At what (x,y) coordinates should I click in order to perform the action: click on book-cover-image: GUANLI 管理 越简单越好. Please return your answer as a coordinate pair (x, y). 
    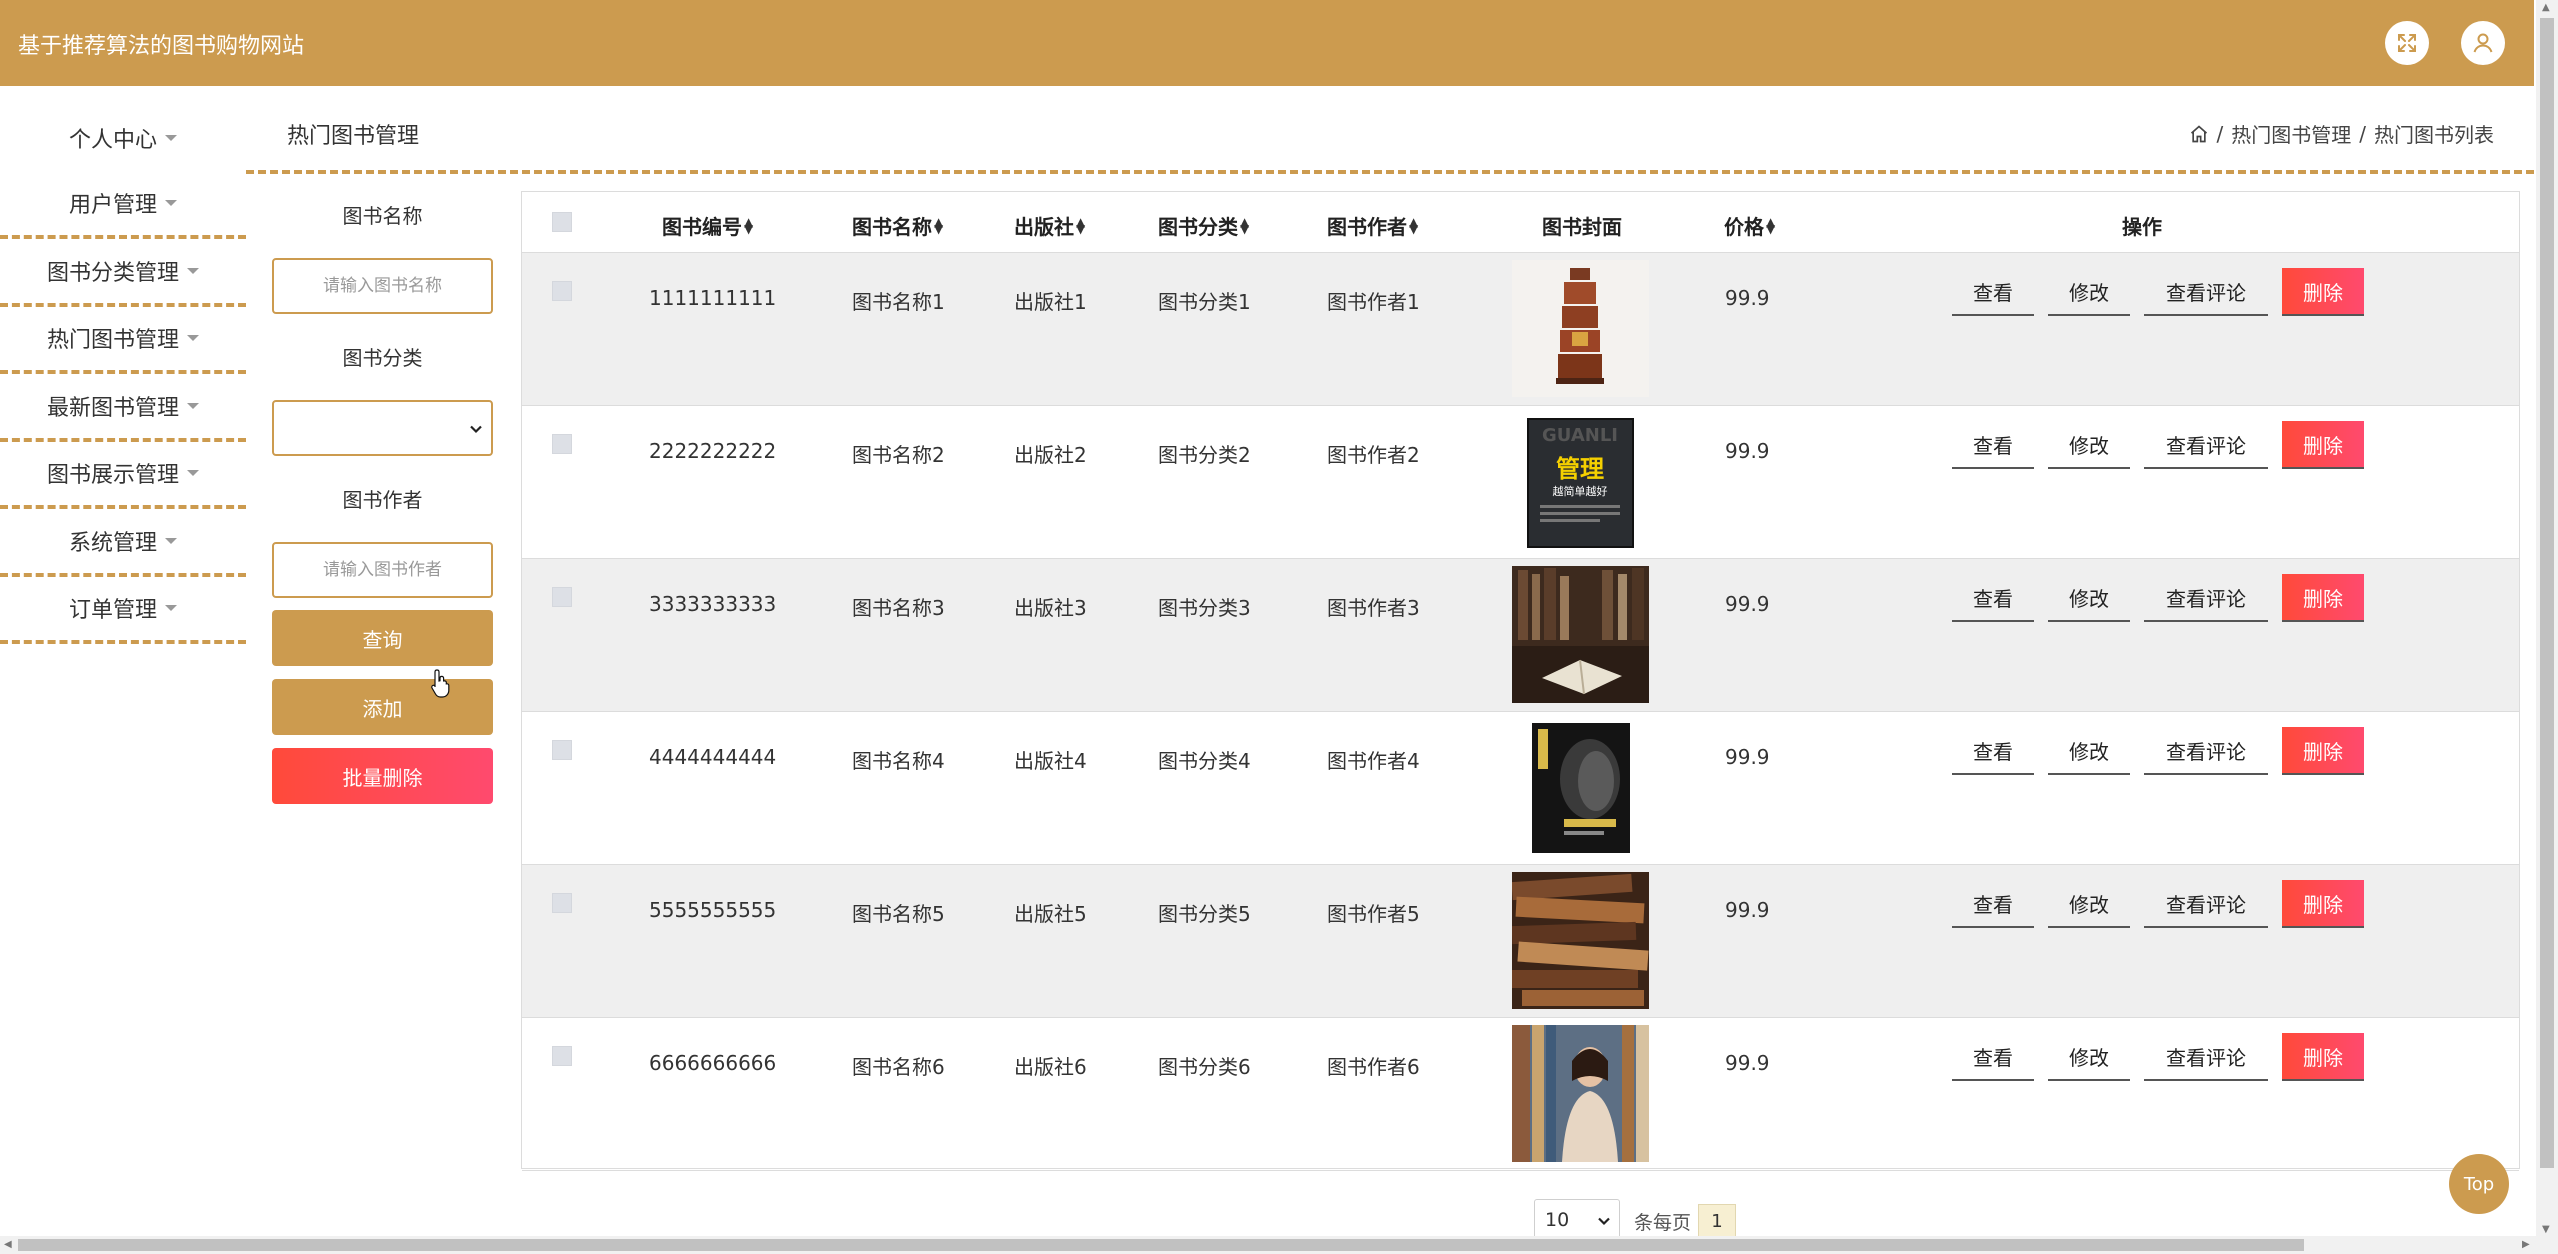
    Looking at the image, I should click on (1580, 481).